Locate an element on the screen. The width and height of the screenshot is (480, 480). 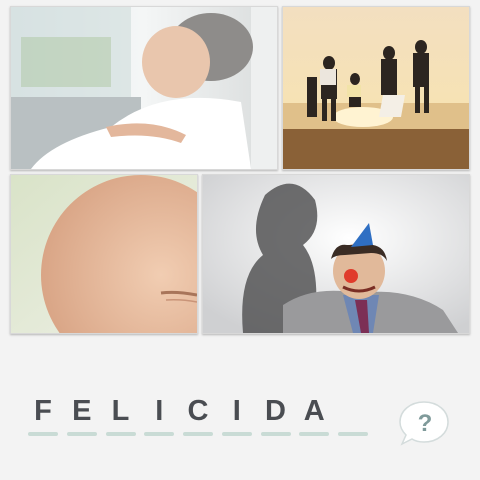
letter-slot: E is located at coordinates (81, 415).